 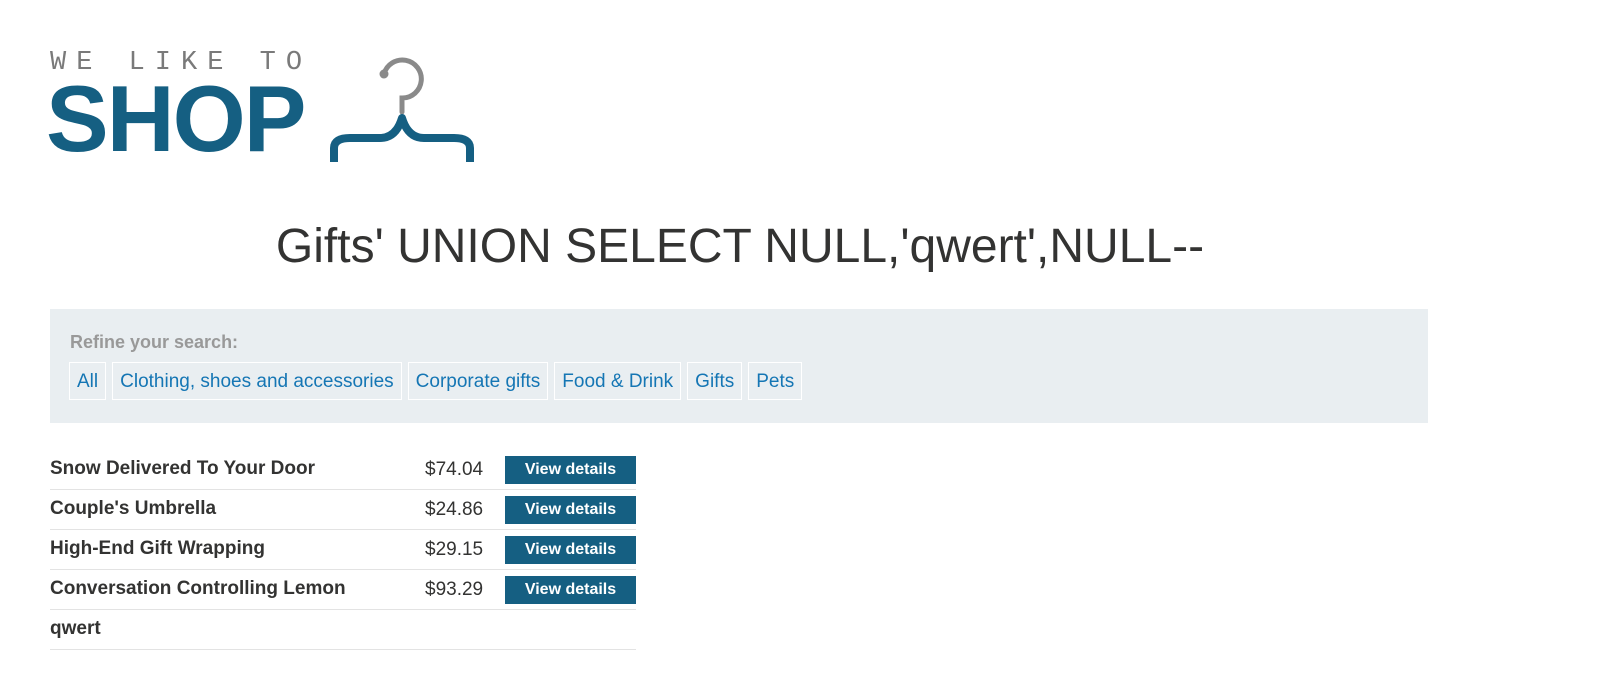 I want to click on table-row: Couple's Umbrella $24.86 View details, so click(x=343, y=510).